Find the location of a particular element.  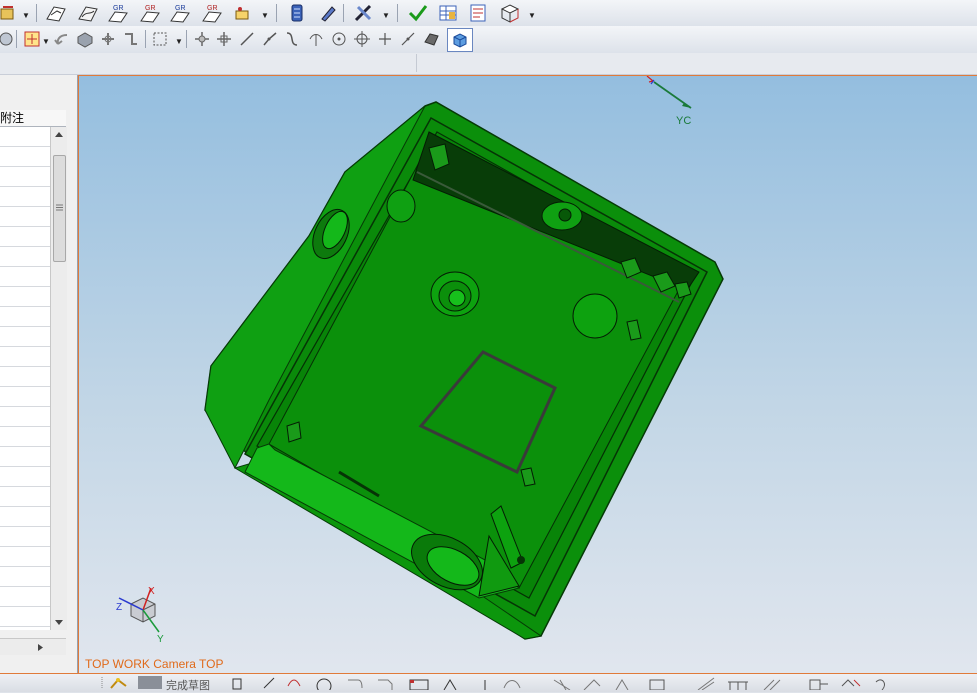

surface-icon is located at coordinates (56, 13).